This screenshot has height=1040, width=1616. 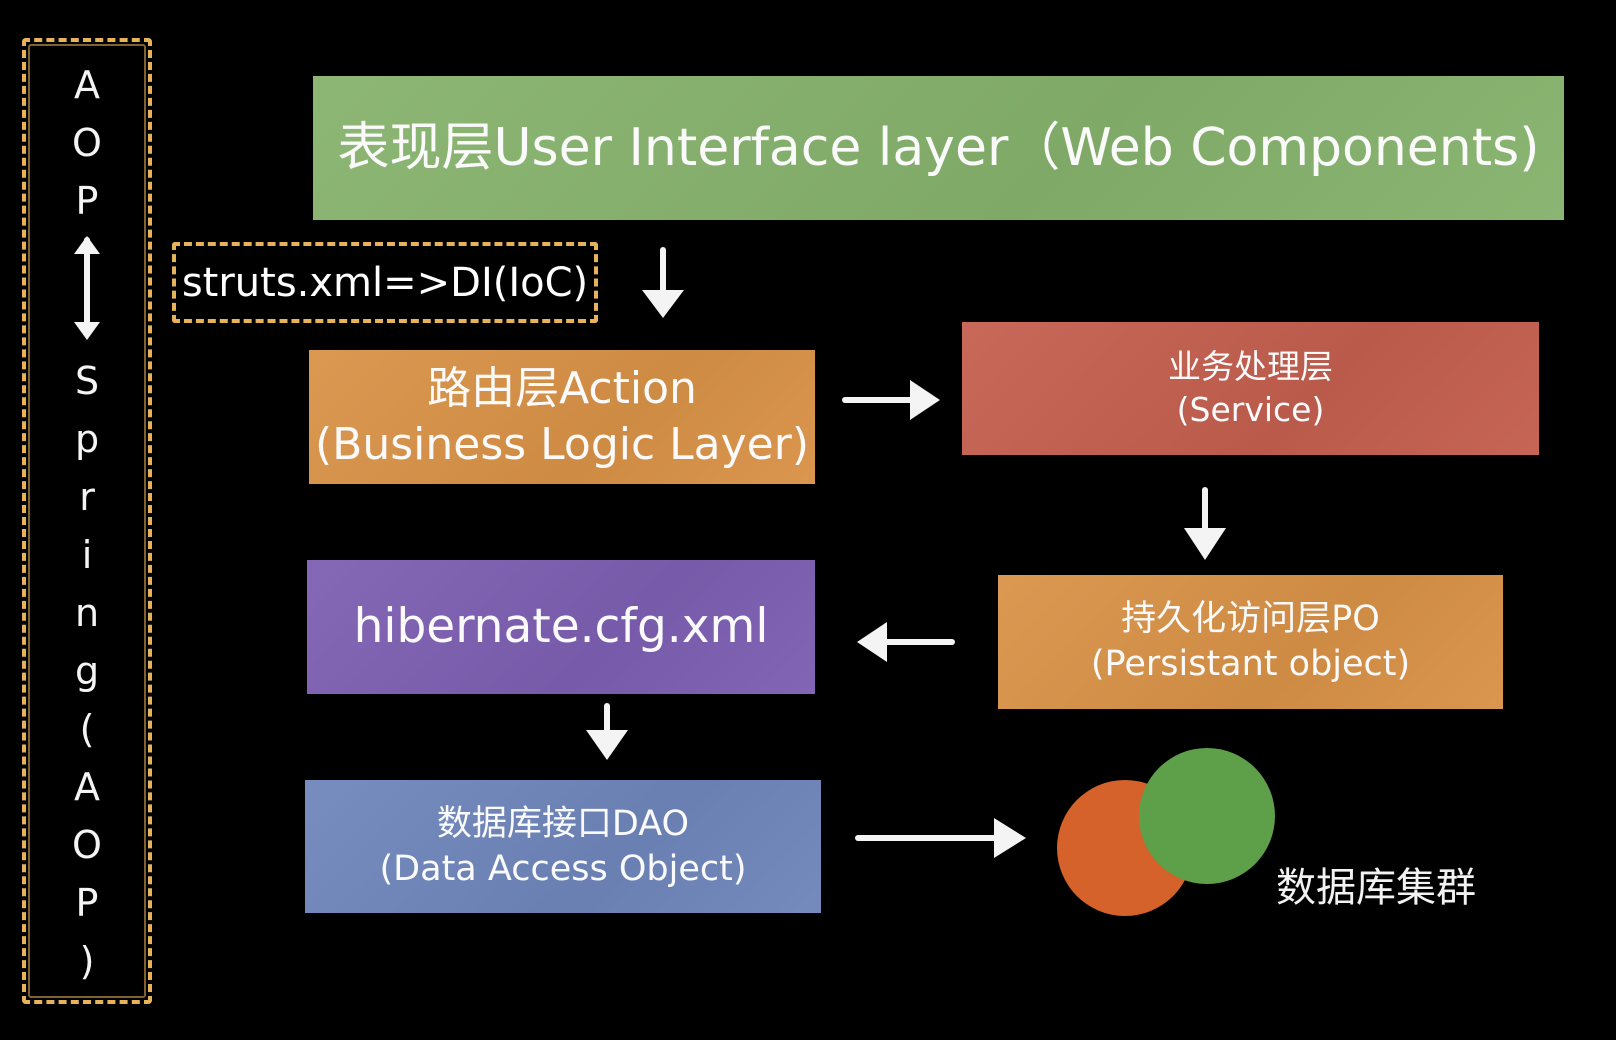 I want to click on arrow-service-to-po-icon, so click(x=1205, y=523).